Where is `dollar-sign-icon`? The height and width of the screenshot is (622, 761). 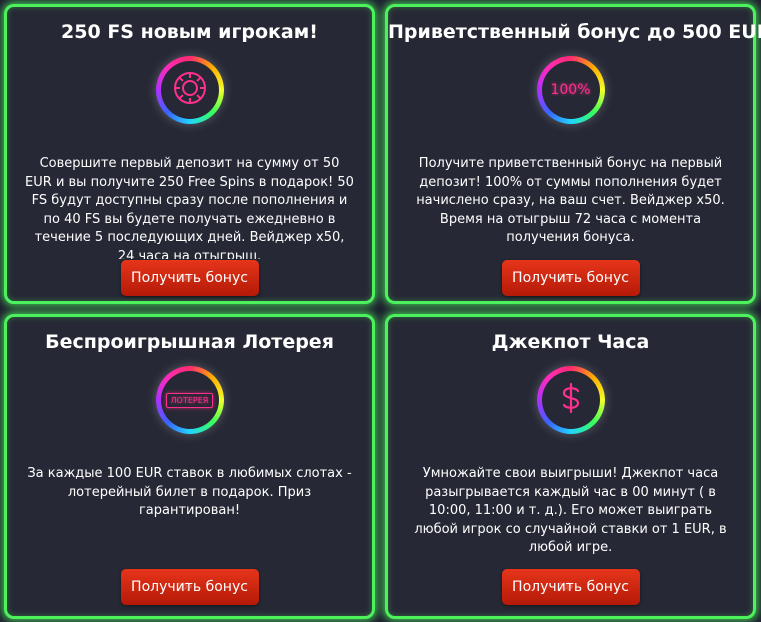 dollar-sign-icon is located at coordinates (571, 400).